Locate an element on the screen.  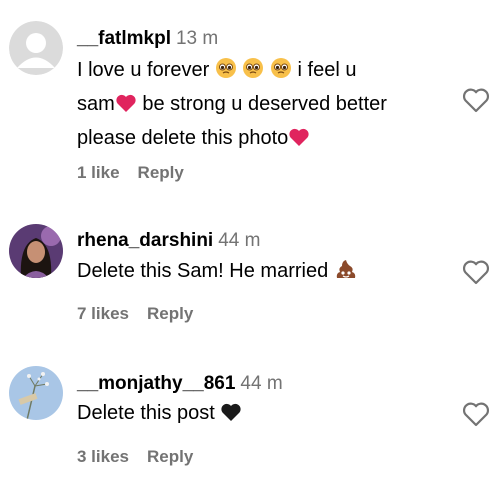
likes-count: 1 like is located at coordinates (98, 172).